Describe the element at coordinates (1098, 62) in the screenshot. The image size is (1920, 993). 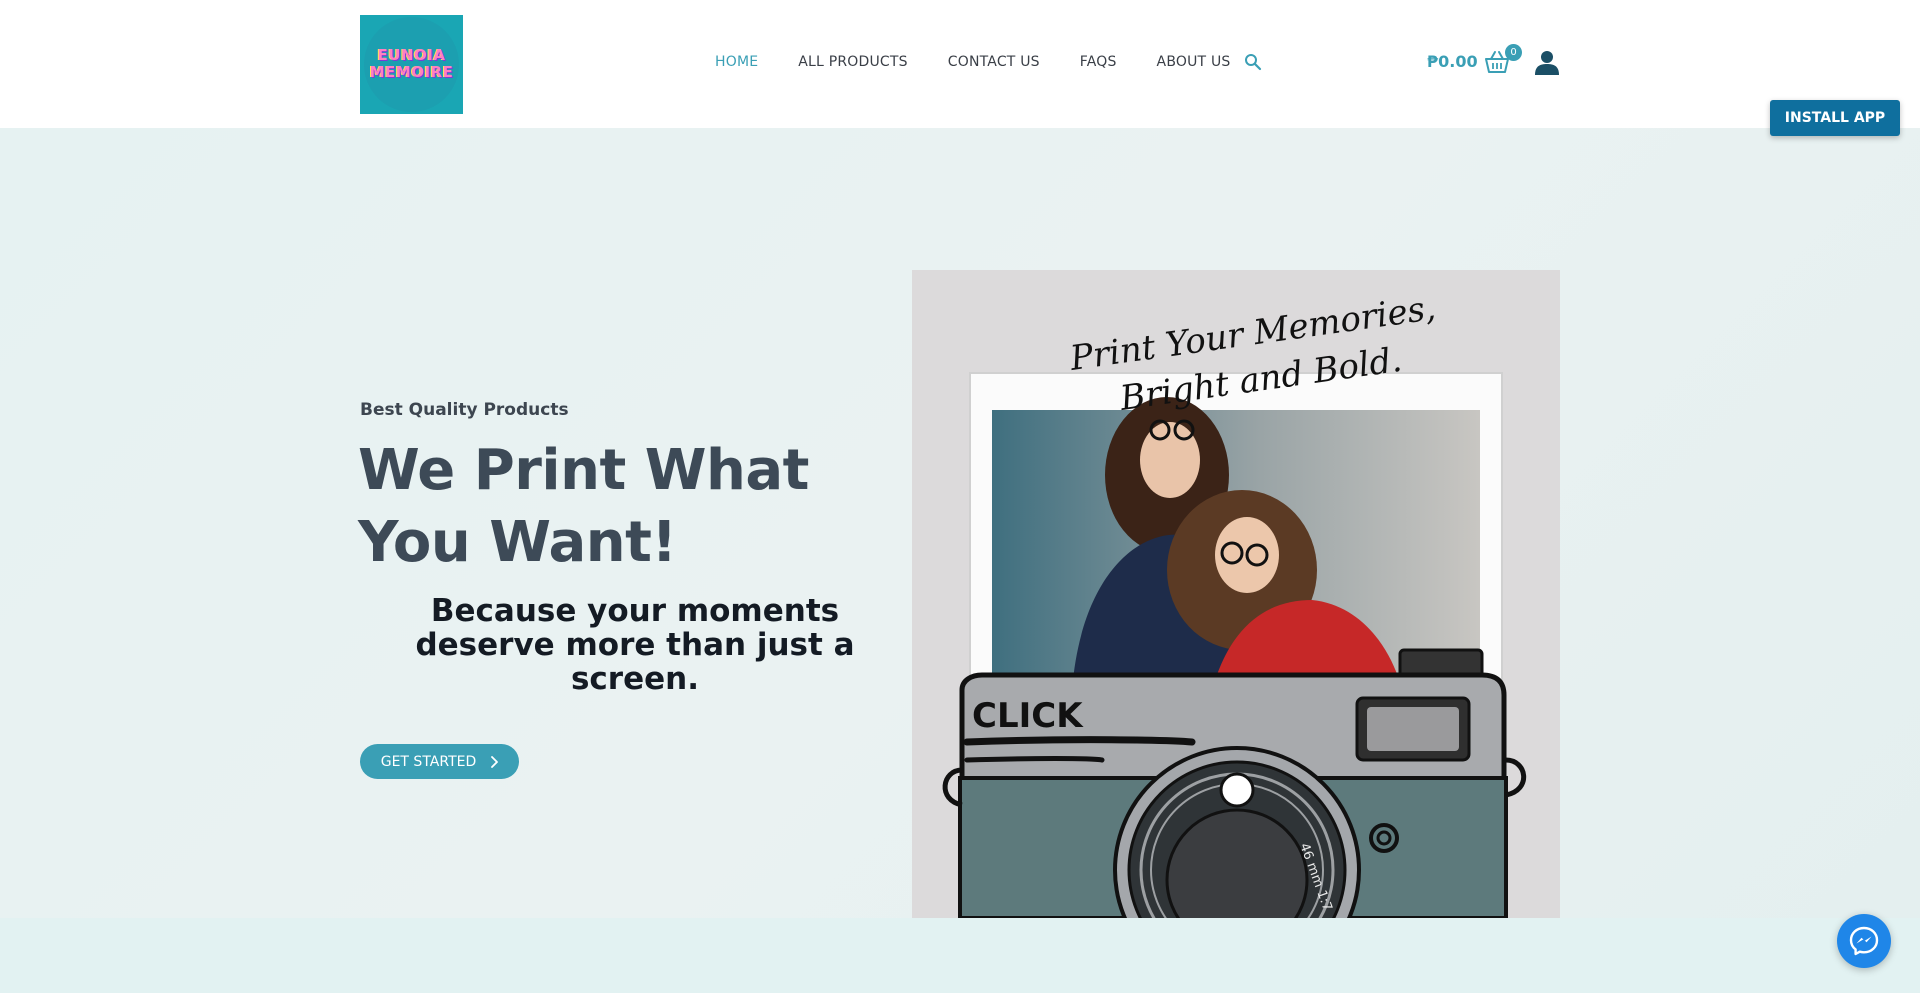
I see `nav-item-faqs: FAQS` at that location.